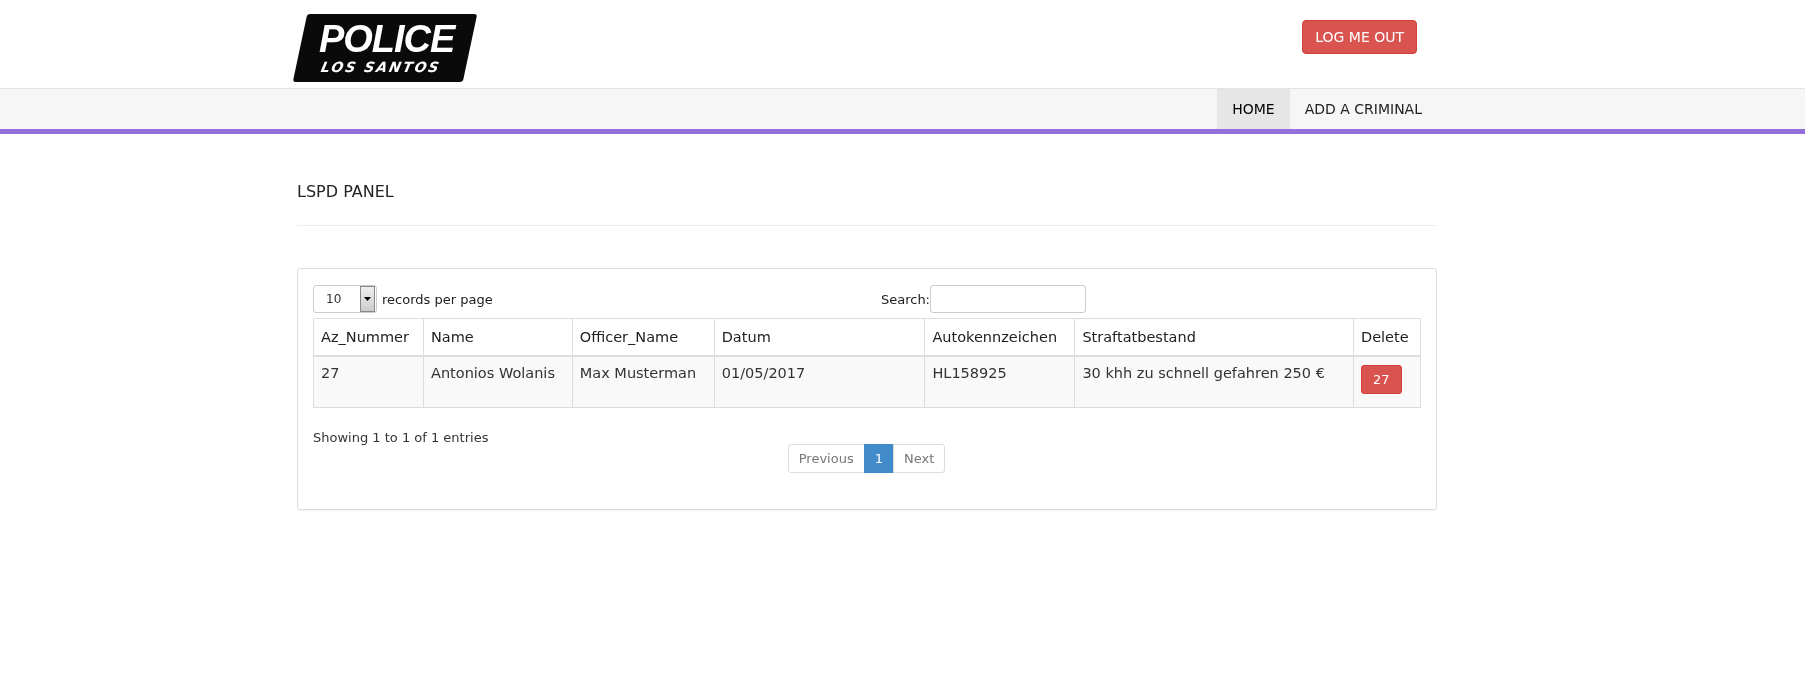 Image resolution: width=1805 pixels, height=685 pixels. I want to click on table-cell: Max Musterman, so click(643, 382).